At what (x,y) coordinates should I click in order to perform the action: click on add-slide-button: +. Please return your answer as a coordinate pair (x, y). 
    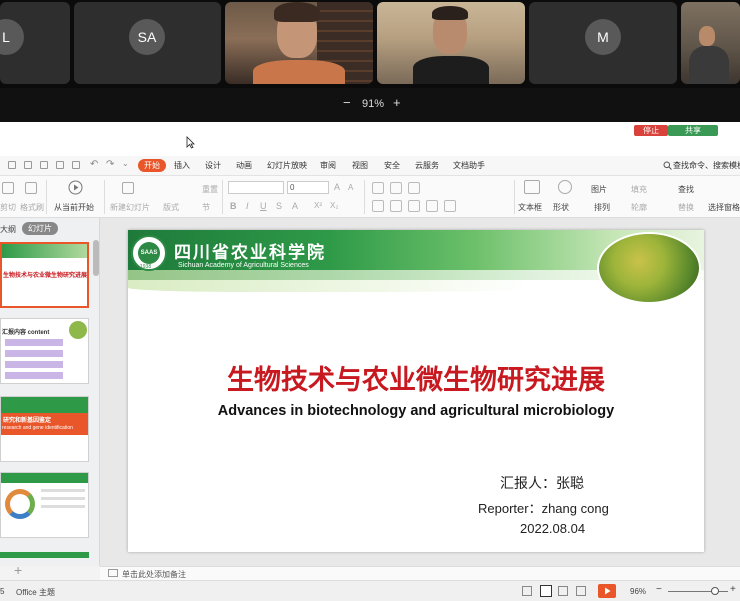
    Looking at the image, I should click on (18, 570).